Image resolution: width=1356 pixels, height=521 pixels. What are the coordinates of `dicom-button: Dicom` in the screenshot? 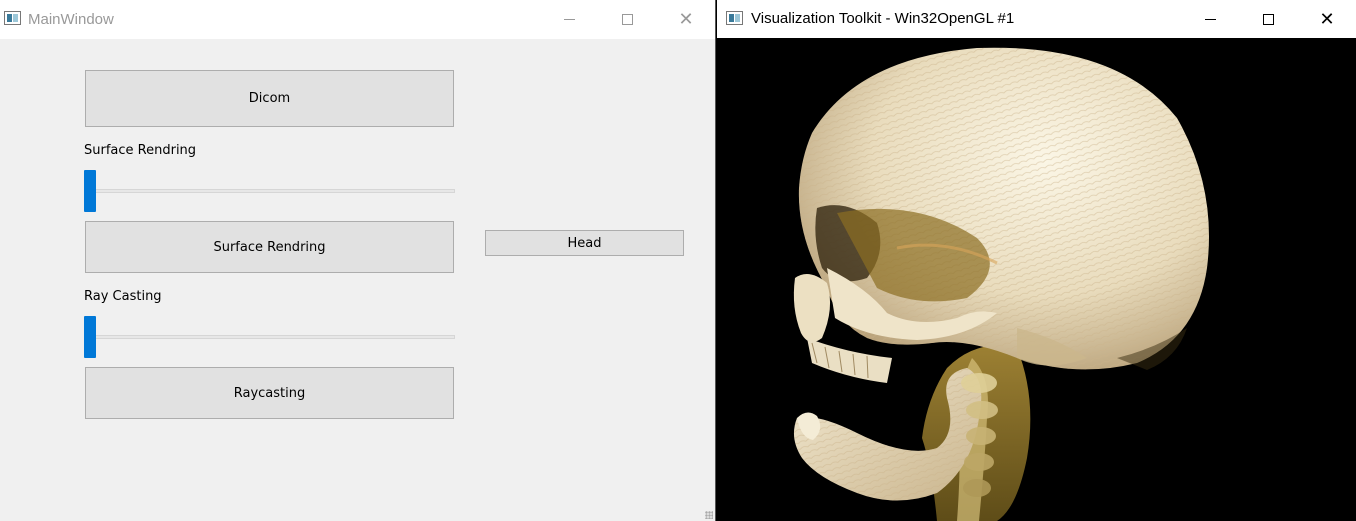 It's located at (269, 98).